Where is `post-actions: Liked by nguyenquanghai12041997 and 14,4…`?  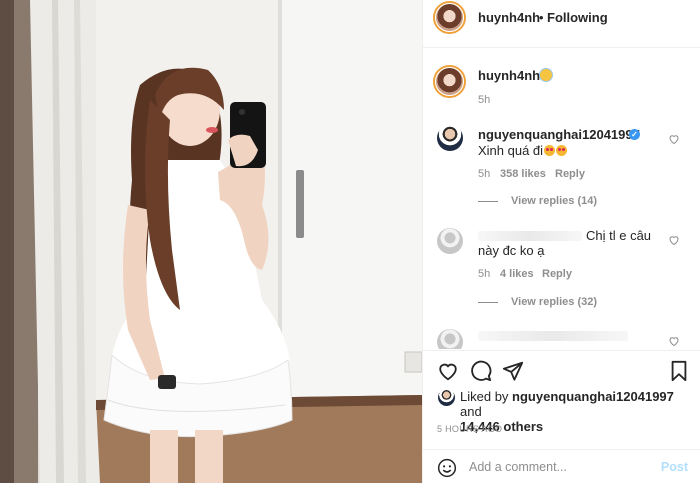 post-actions: Liked by nguyenquanghai12041997 and 14,4… is located at coordinates (561, 415).